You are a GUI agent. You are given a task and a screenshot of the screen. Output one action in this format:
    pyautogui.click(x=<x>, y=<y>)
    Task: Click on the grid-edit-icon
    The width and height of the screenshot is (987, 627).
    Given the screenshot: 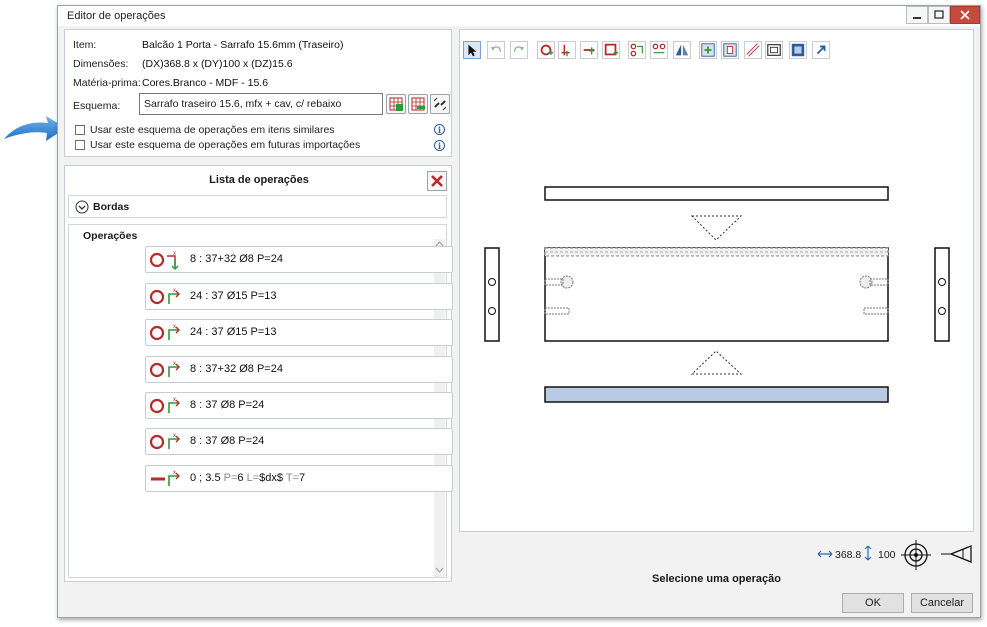 What is the action you would take?
    pyautogui.click(x=418, y=104)
    